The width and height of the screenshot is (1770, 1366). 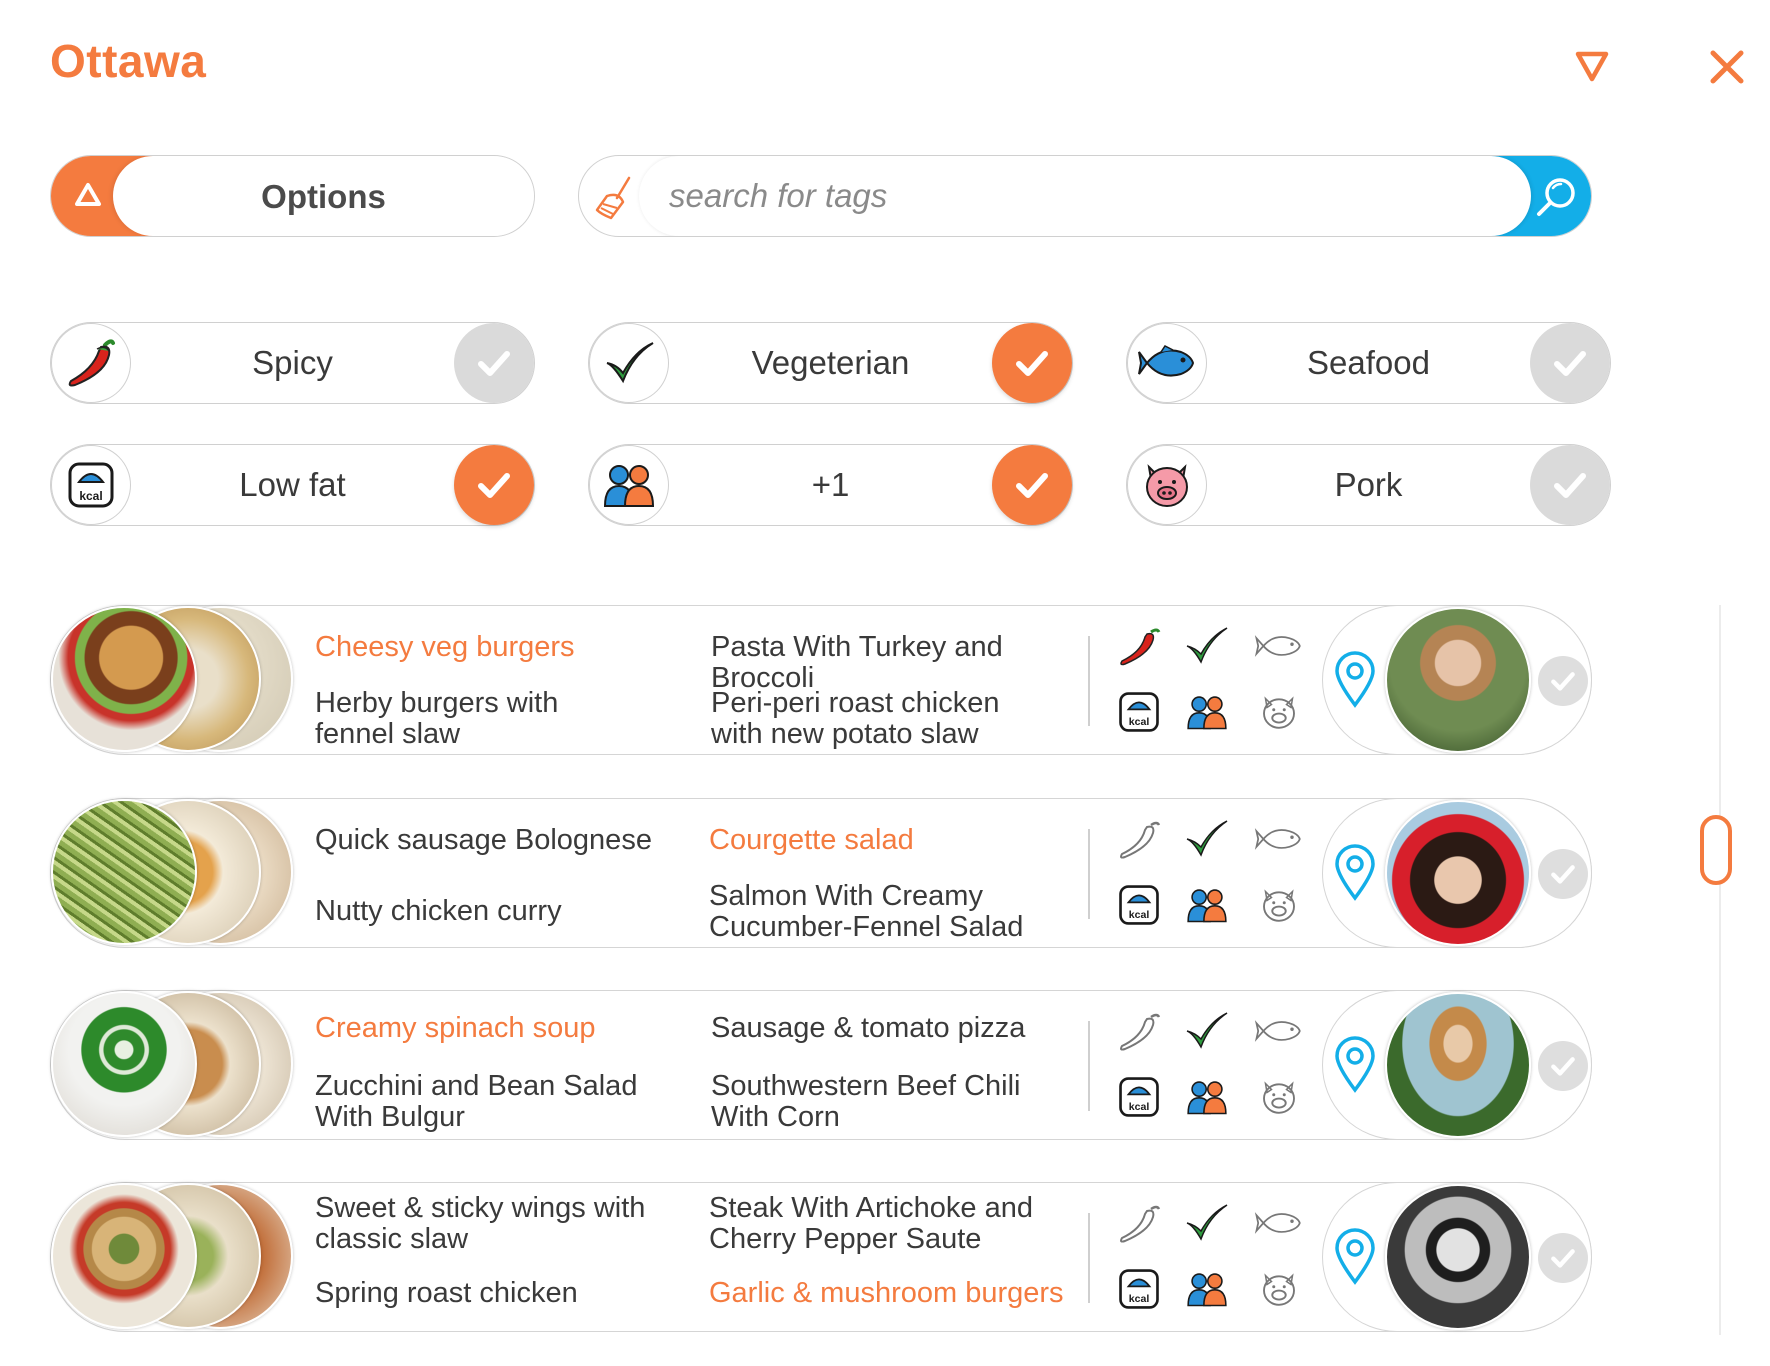 I want to click on broom-icon, so click(x=617, y=198).